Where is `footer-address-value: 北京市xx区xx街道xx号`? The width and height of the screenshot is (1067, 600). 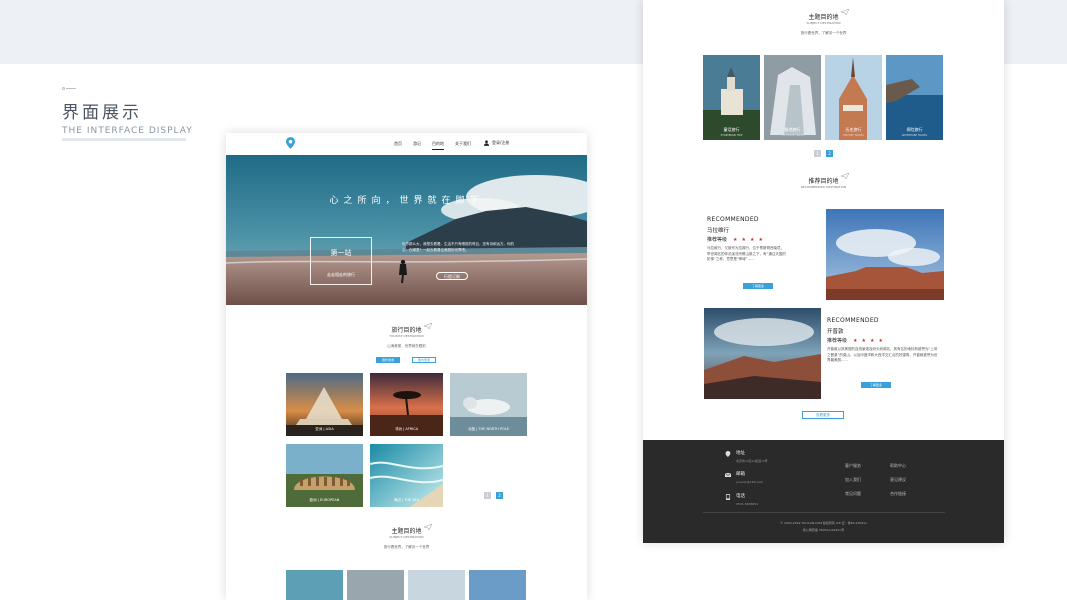 footer-address-value: 北京市xx区xx街道xx号 is located at coordinates (752, 461).